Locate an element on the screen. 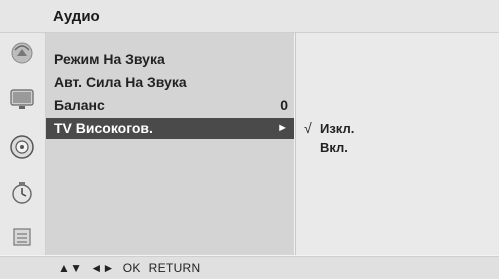 The image size is (499, 279). option-on: Вкл. is located at coordinates (326, 148).